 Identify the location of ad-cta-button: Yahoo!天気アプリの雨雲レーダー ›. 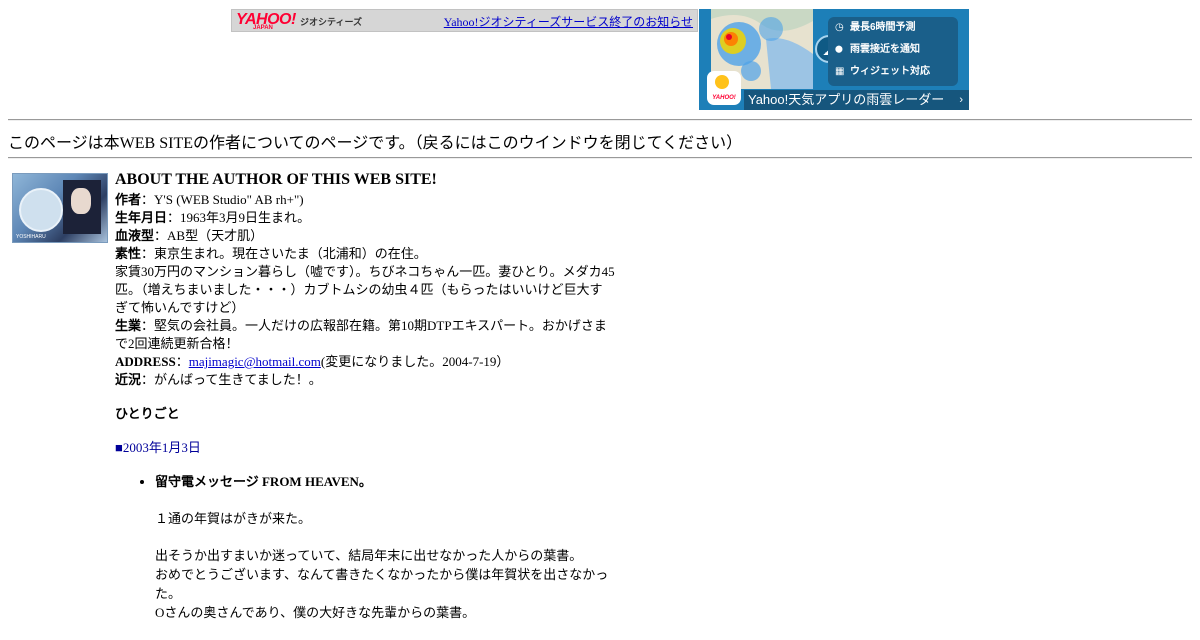
(856, 100).